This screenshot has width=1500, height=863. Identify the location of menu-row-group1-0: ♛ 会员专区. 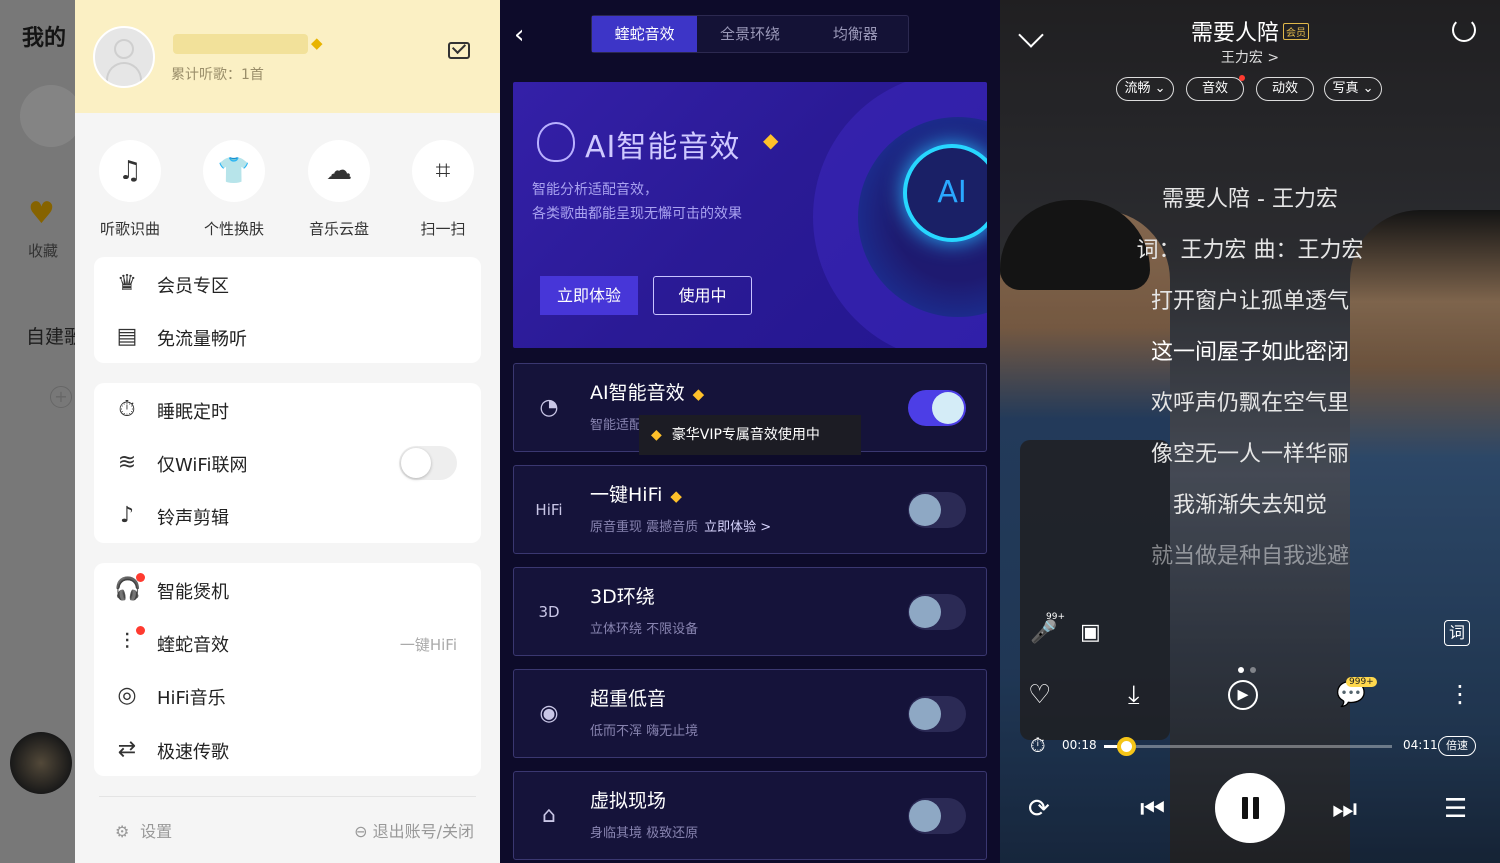
(287, 283).